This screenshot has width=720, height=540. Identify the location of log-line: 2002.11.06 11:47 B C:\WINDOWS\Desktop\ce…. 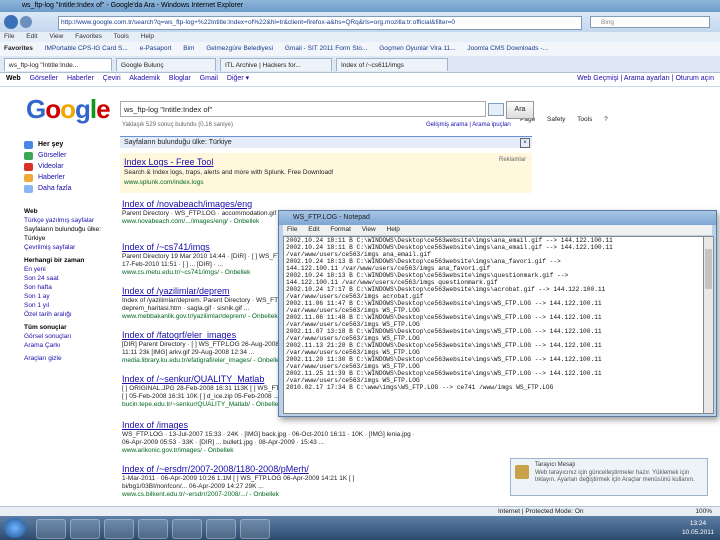
(444, 303).